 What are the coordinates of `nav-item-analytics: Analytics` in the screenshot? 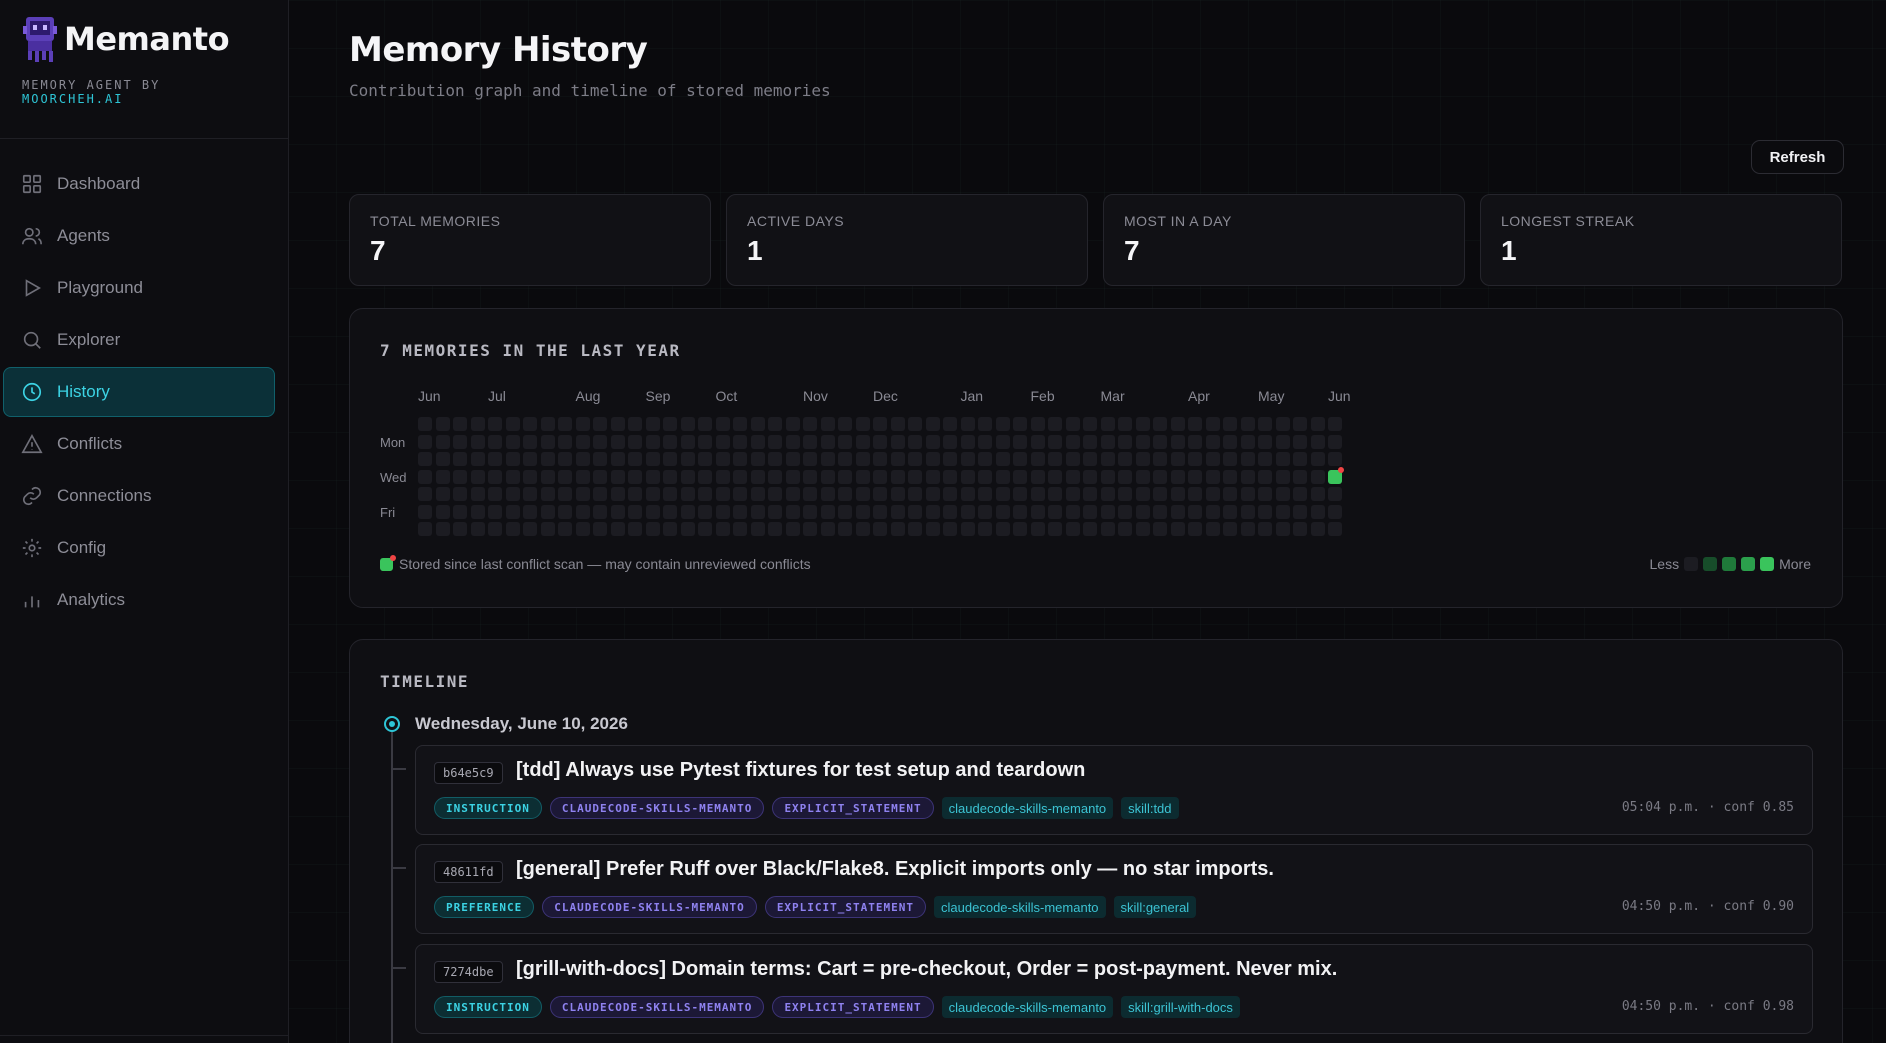 It's located at (139, 600).